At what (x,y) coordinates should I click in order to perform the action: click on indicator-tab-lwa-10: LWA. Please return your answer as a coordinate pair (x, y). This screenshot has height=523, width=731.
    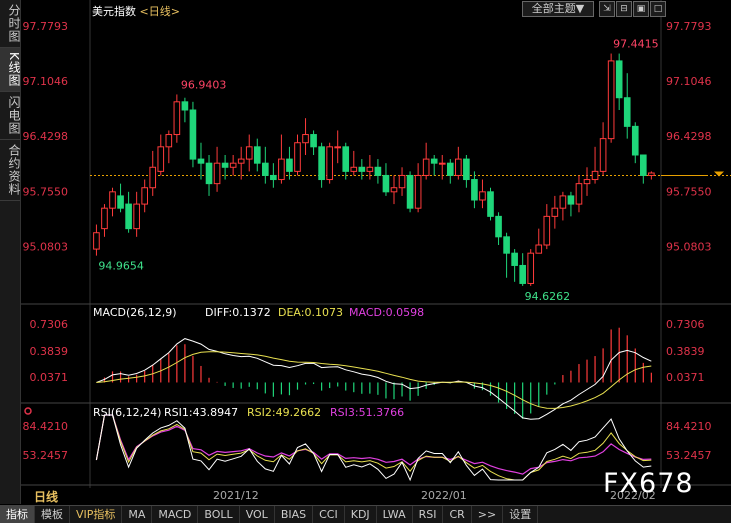
    Looking at the image, I should click on (395, 514).